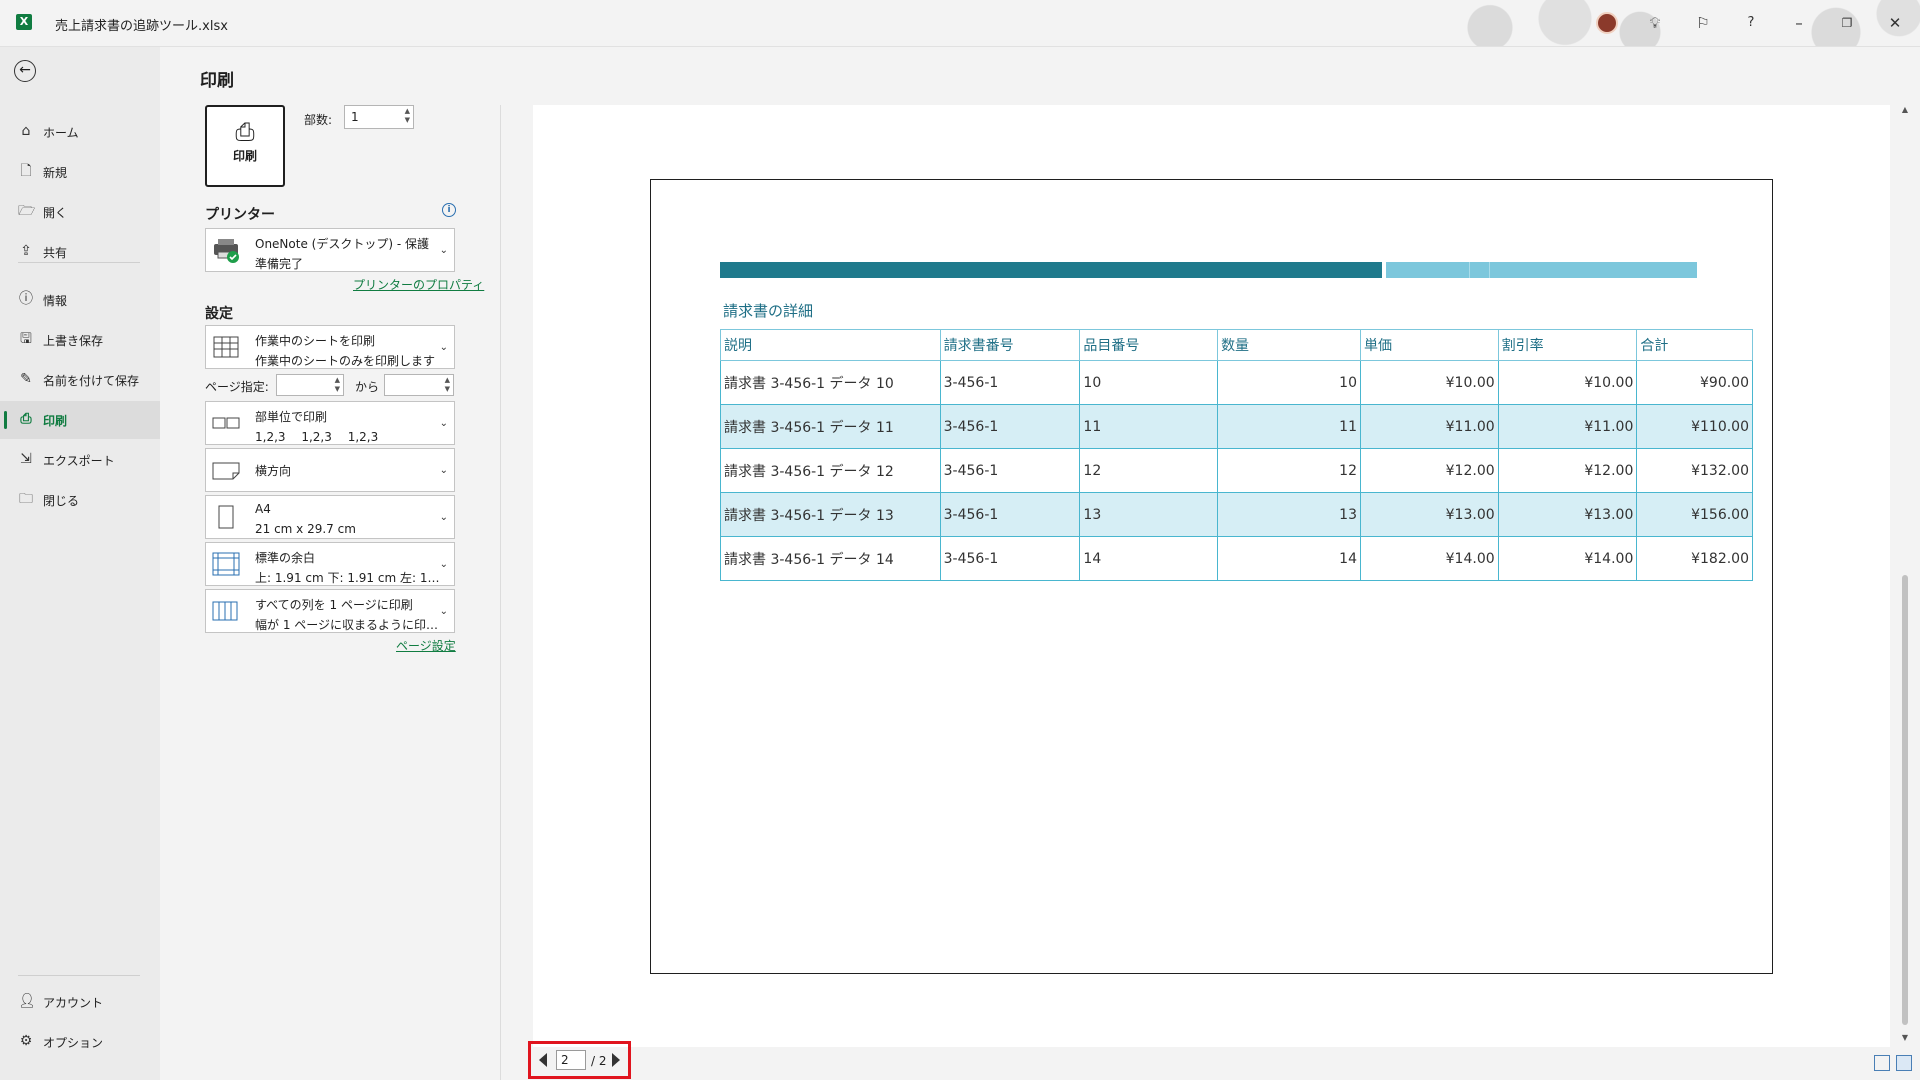  Describe the element at coordinates (616, 1060) in the screenshot. I see `next-page-icon` at that location.